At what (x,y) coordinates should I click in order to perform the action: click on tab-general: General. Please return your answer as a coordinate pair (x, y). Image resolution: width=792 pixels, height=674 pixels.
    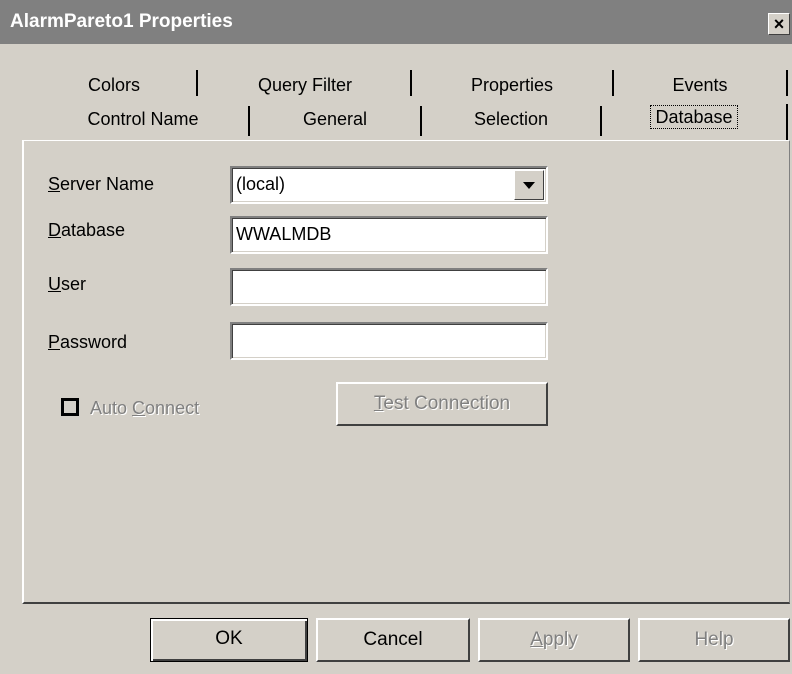
    Looking at the image, I should click on (335, 119).